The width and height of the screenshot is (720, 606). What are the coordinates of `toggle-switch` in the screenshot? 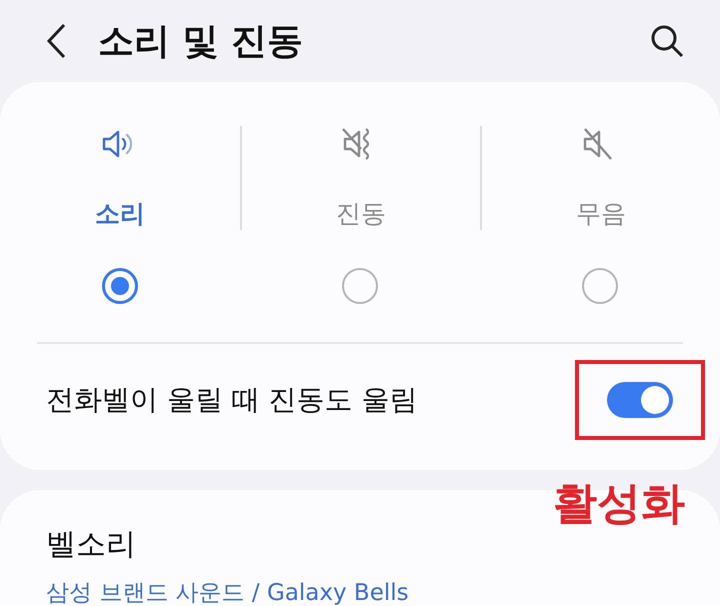 It's located at (640, 400).